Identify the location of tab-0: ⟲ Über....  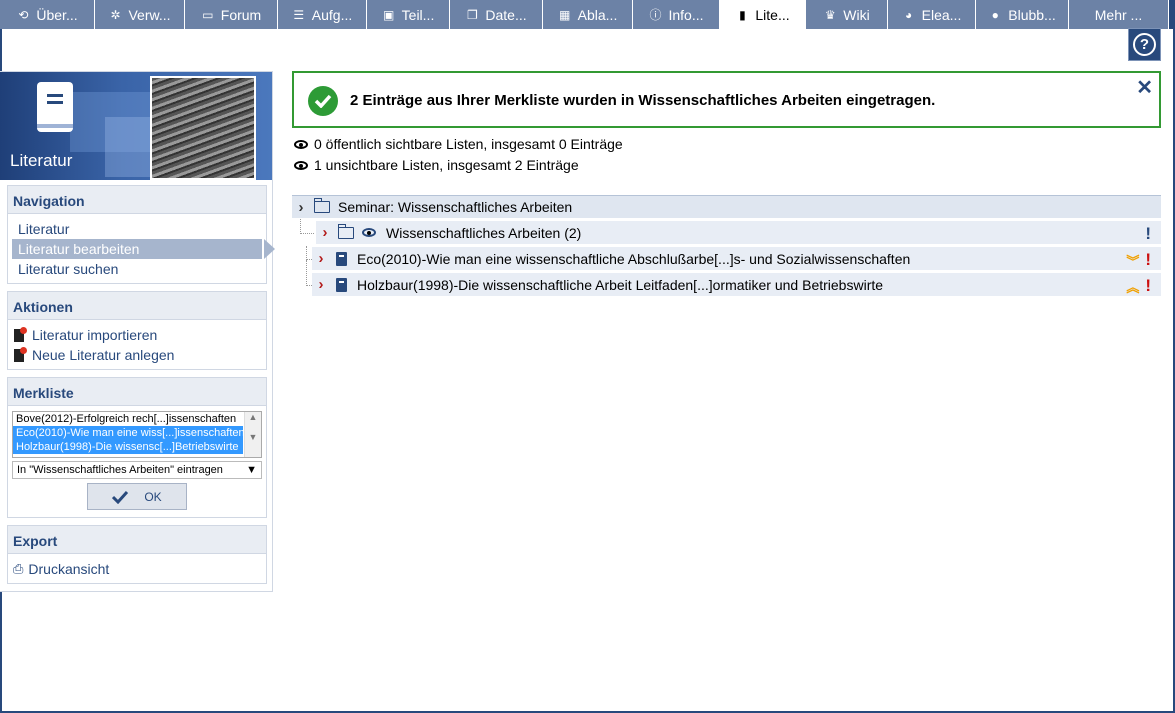
(47, 14).